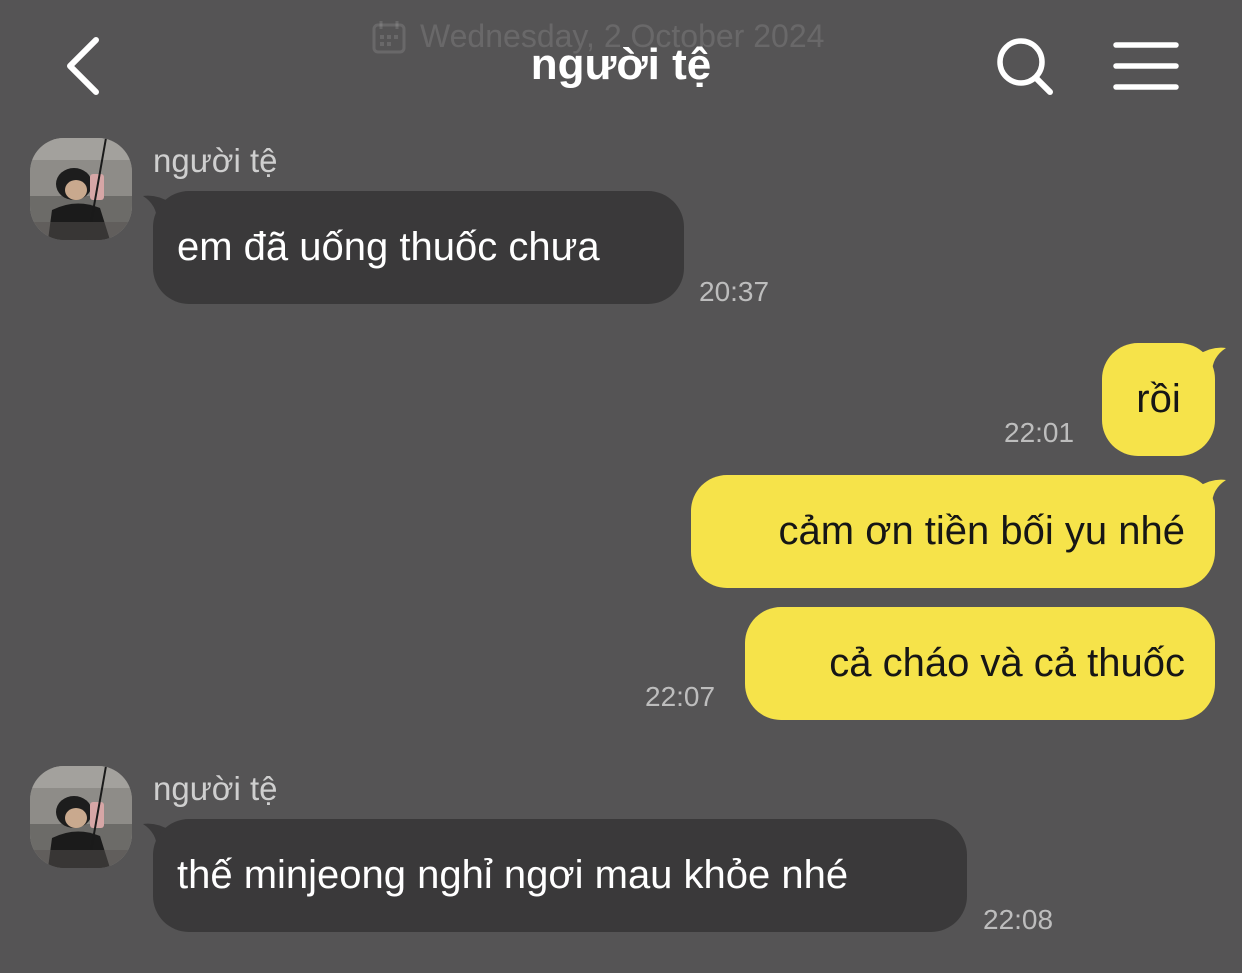 This screenshot has height=973, width=1242. What do you see at coordinates (981, 531) in the screenshot?
I see `message-text: cảm ơn tiền bối yu nhé` at bounding box center [981, 531].